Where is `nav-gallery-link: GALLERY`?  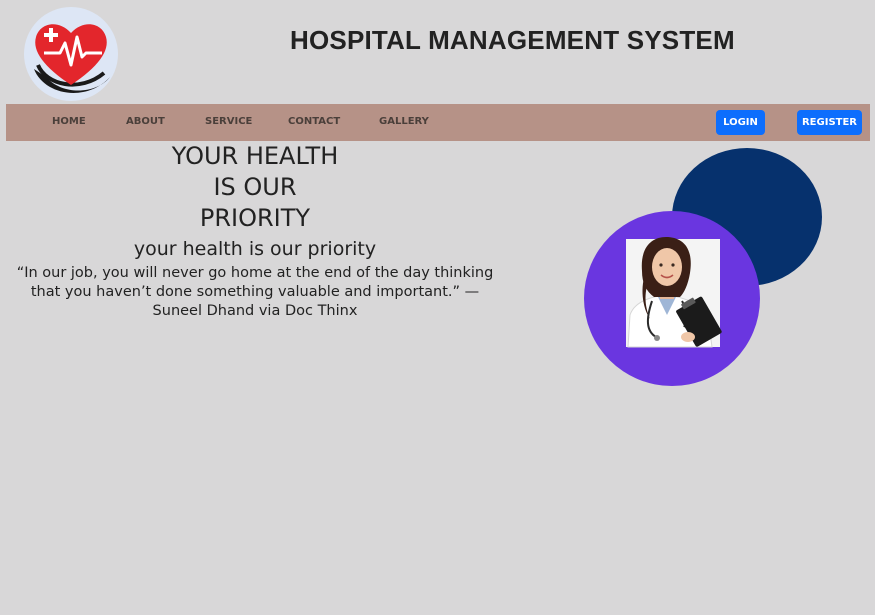 nav-gallery-link: GALLERY is located at coordinates (404, 121).